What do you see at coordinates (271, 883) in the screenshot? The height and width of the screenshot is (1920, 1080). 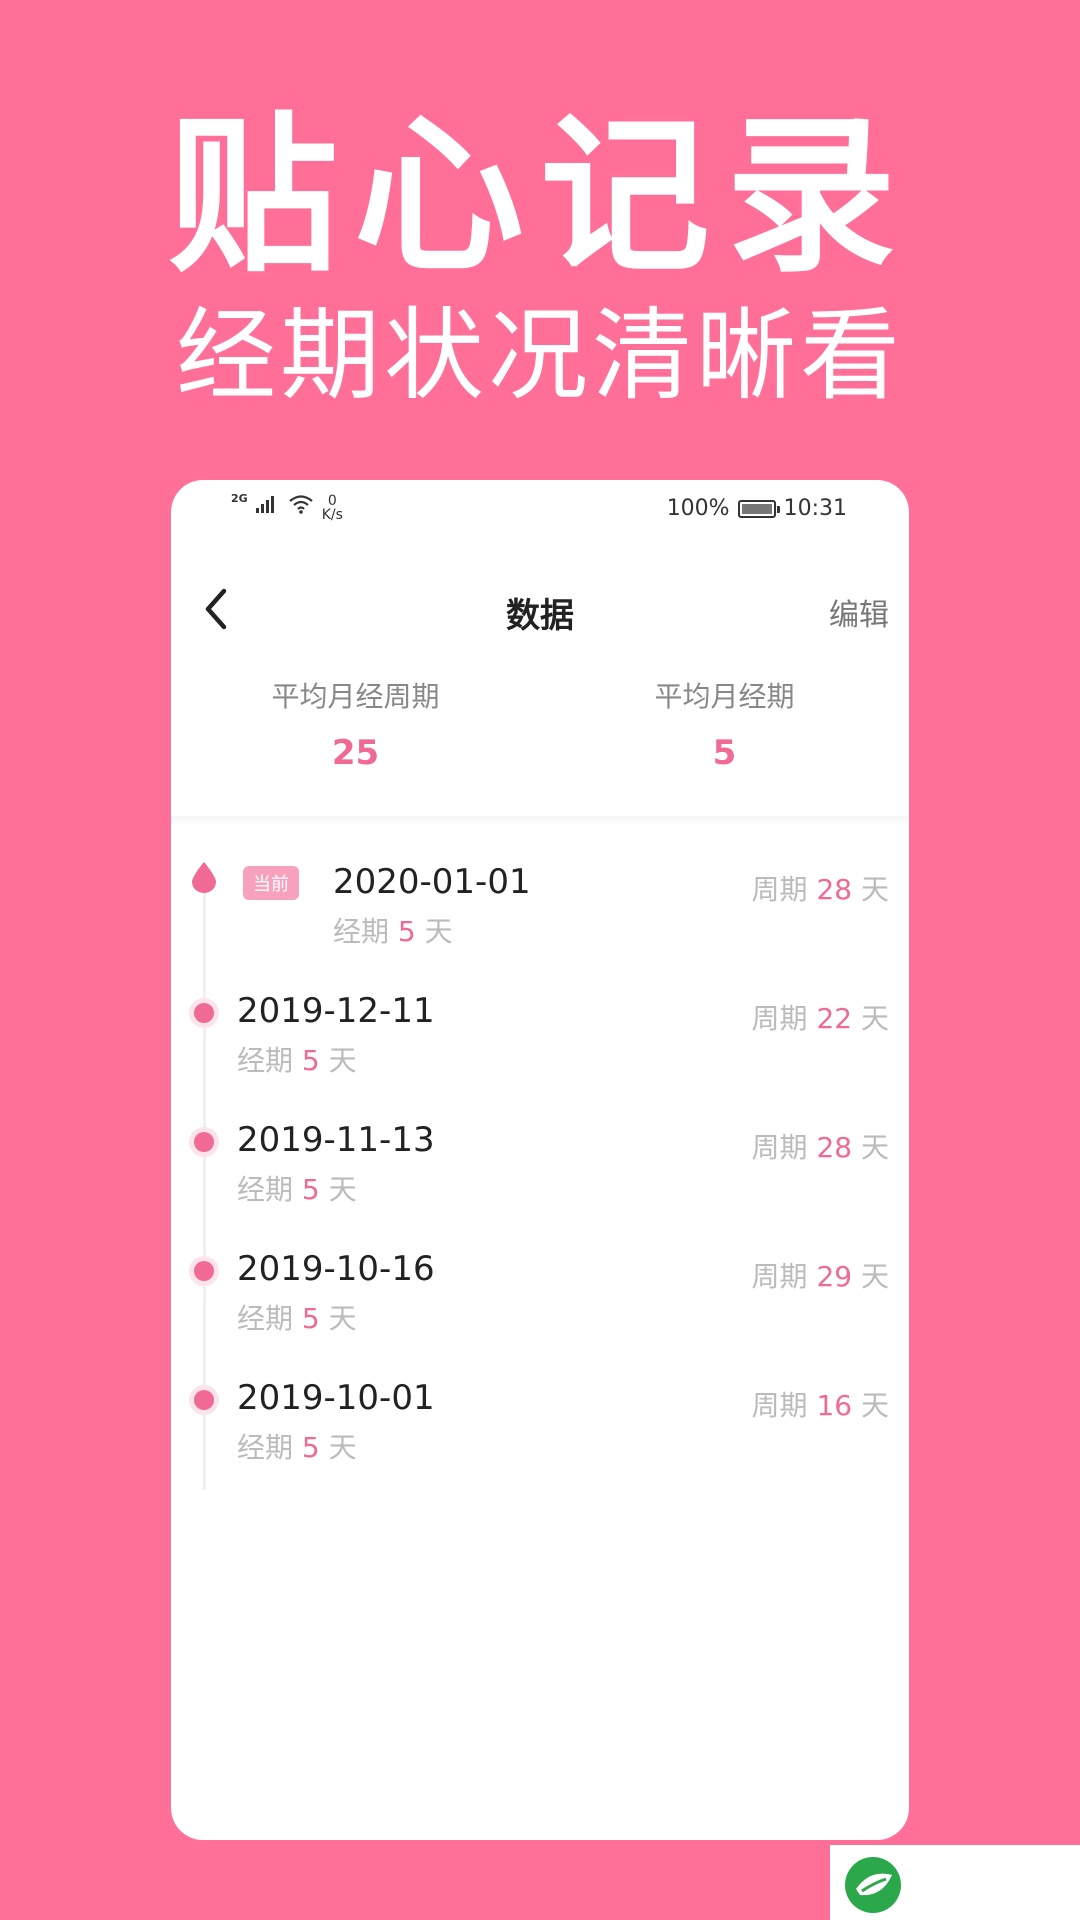 I see `current-badge: 当前` at bounding box center [271, 883].